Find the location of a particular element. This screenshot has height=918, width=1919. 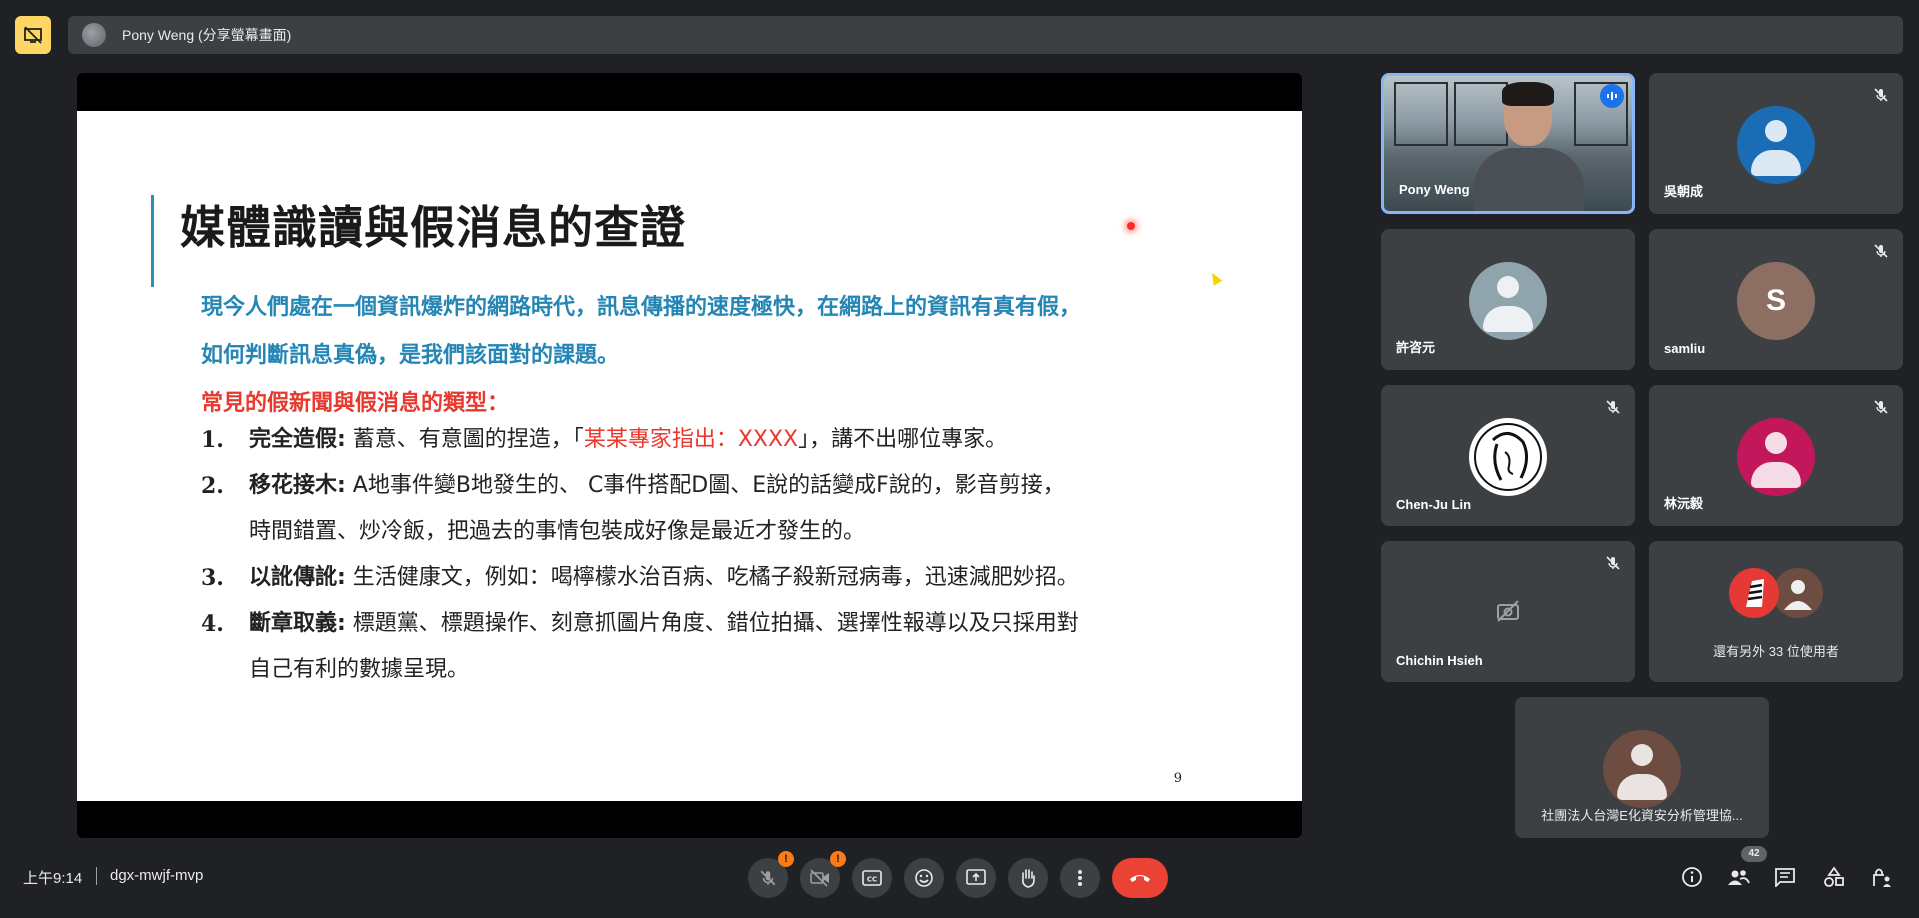

captions-button: CC is located at coordinates (872, 878).